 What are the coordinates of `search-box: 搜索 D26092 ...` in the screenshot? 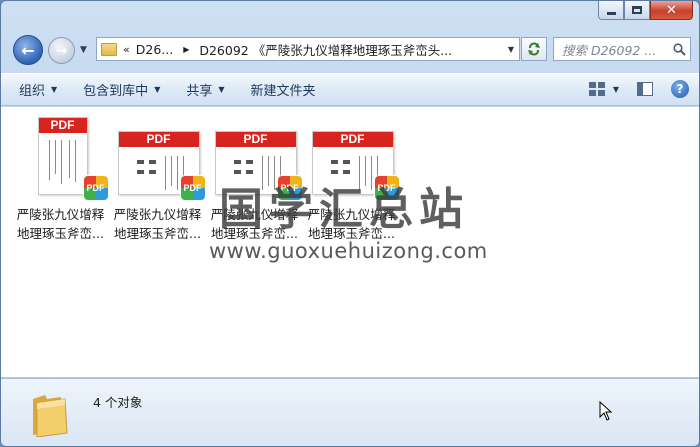 It's located at (622, 49).